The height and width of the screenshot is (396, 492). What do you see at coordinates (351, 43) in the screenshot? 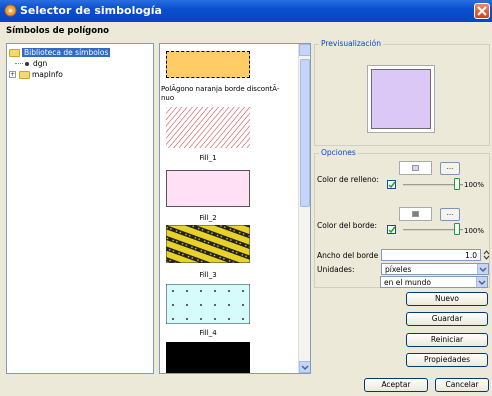
I see `preview-label: Previsualización` at bounding box center [351, 43].